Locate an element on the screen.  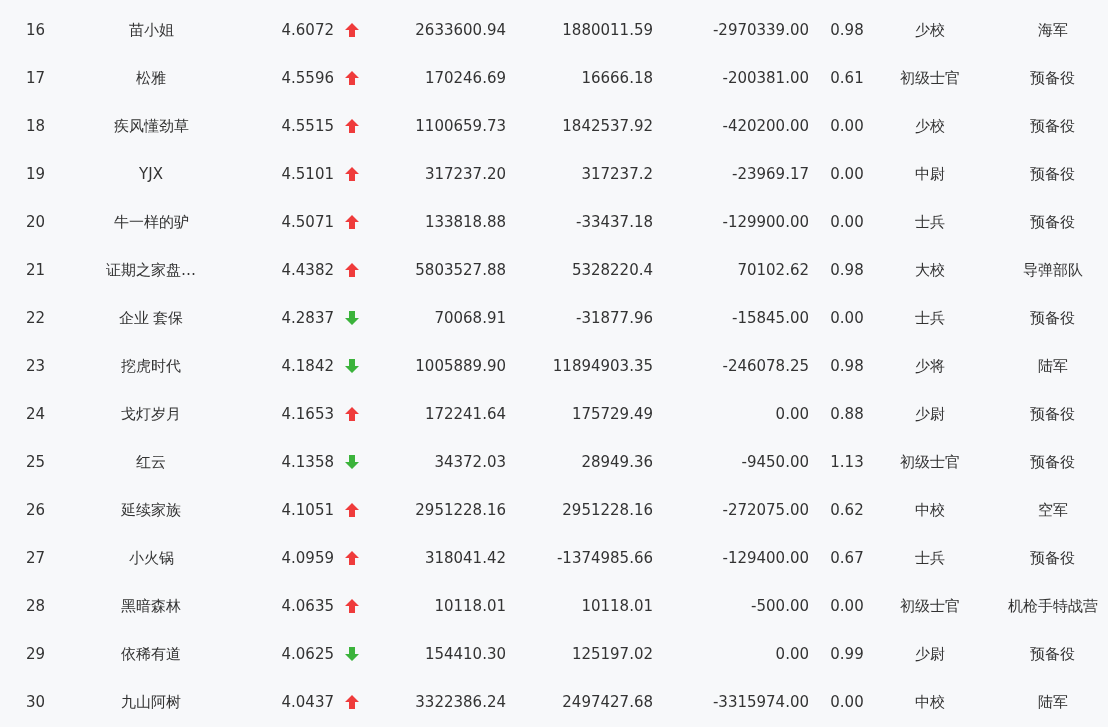
name-cell: 戈灯岁月 is located at coordinates (151, 414).